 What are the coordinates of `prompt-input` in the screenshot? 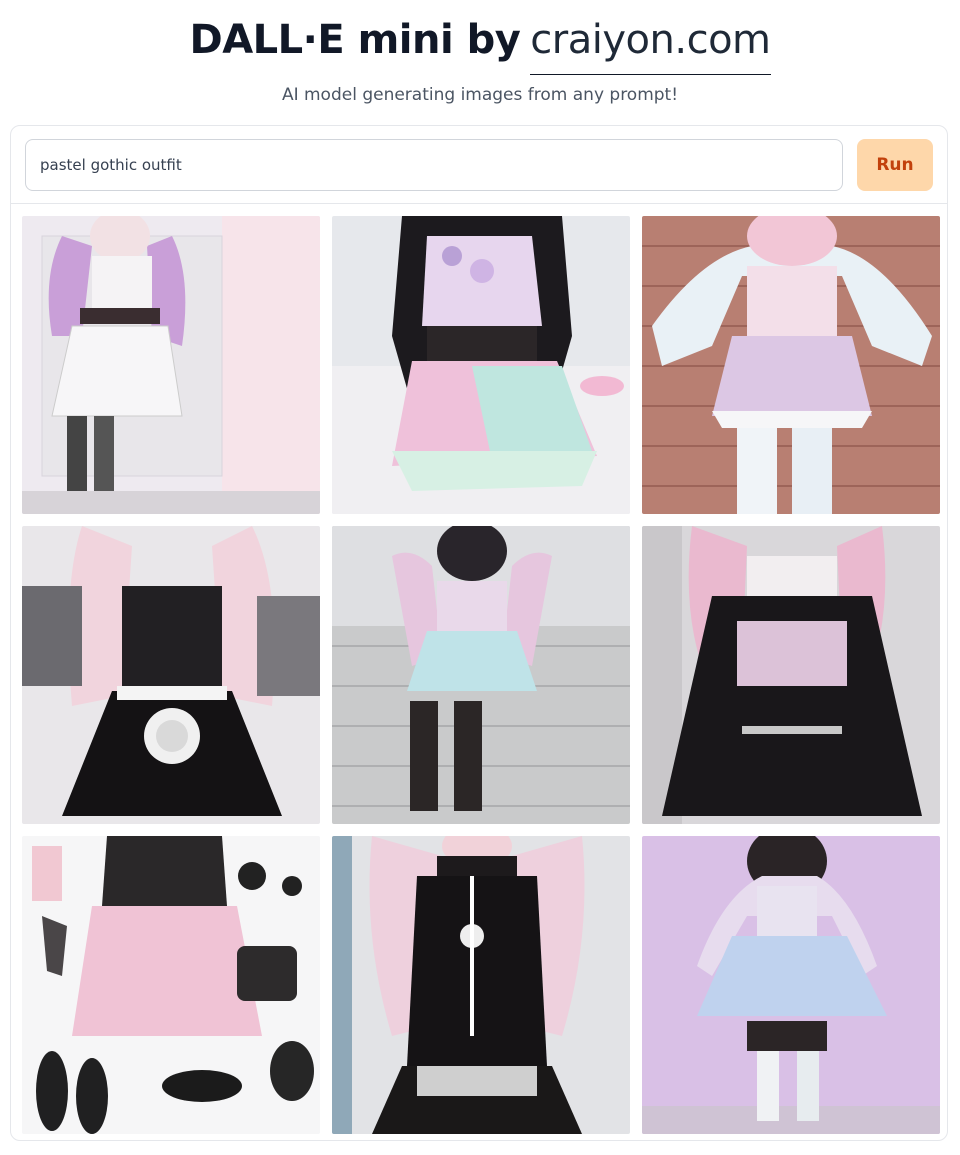 It's located at (434, 164).